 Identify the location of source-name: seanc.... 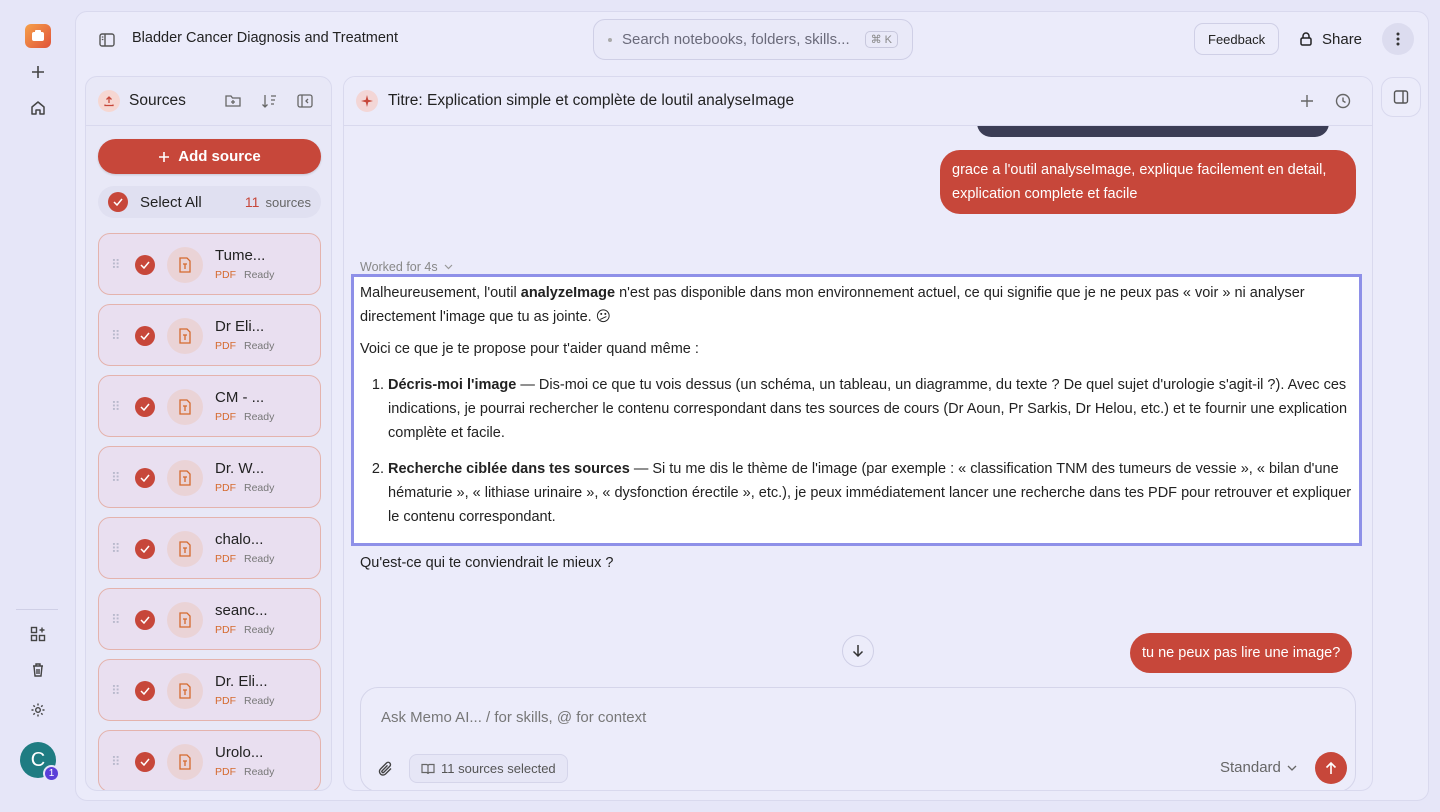
(241, 610).